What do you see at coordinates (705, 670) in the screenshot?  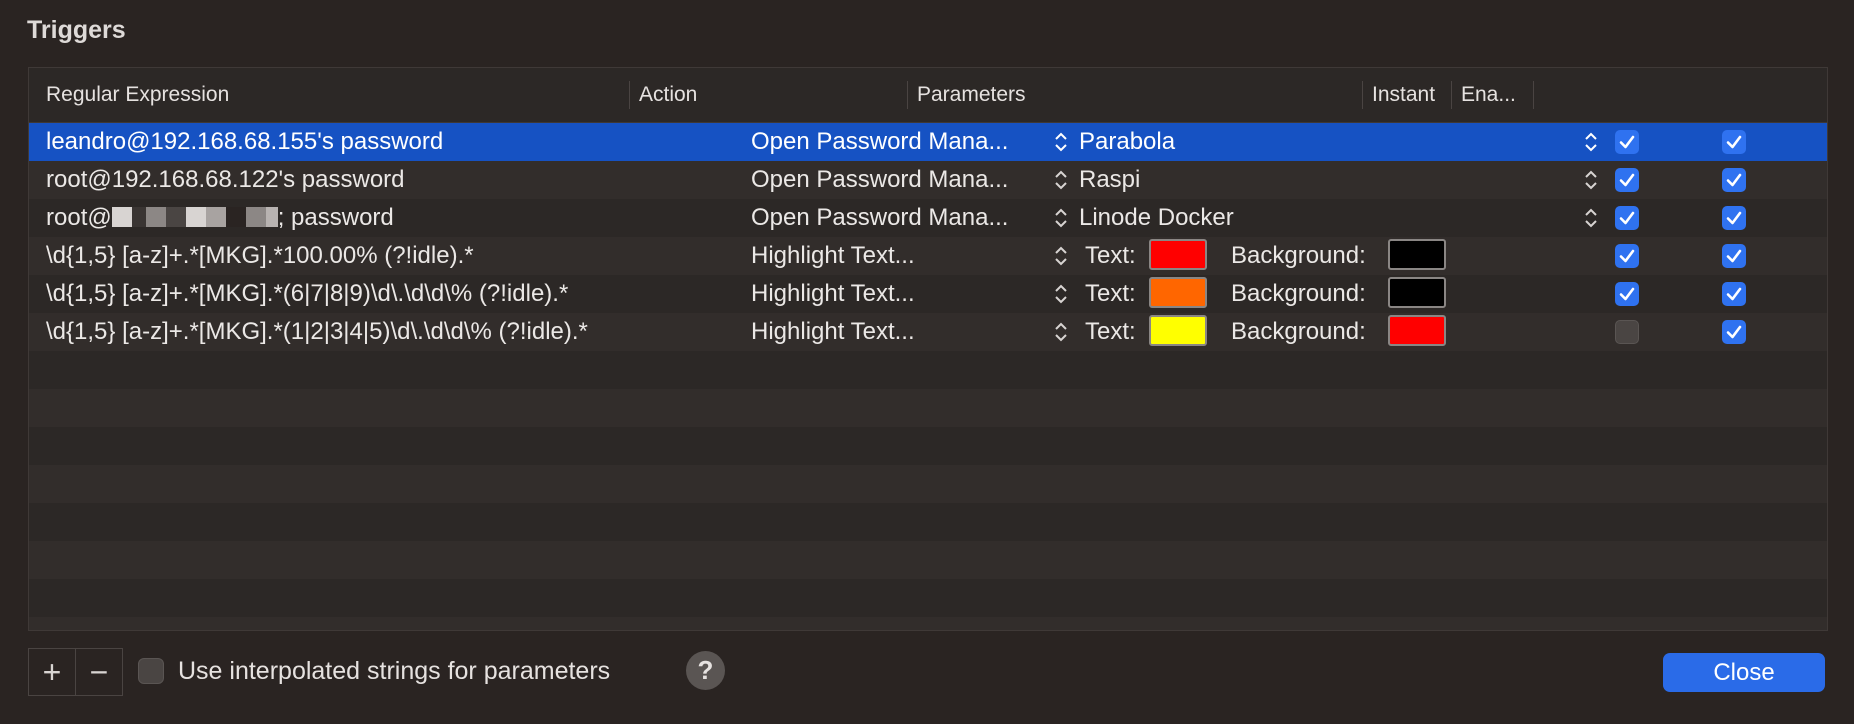 I see `help-button: ?` at bounding box center [705, 670].